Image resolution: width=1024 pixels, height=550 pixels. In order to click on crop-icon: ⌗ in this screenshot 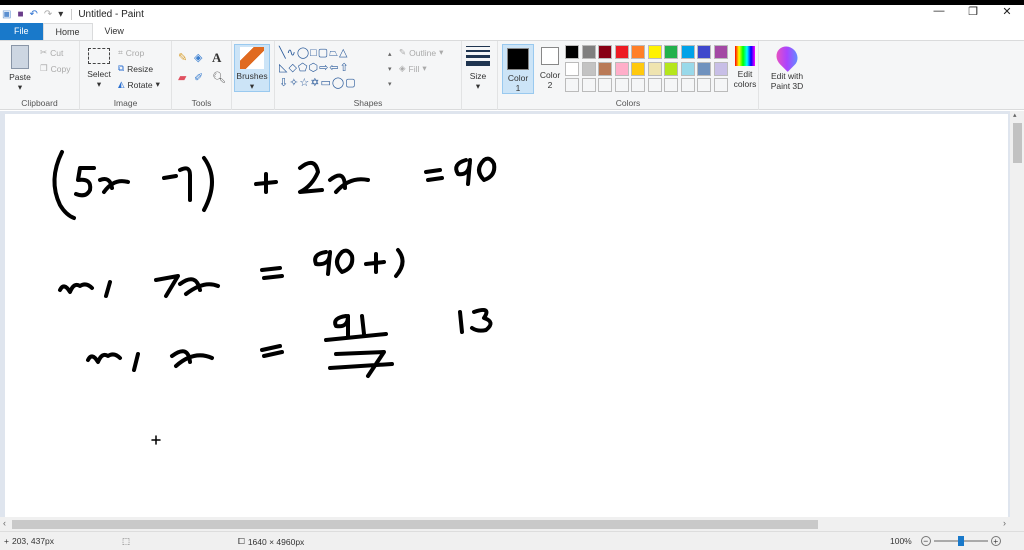, I will do `click(120, 52)`.